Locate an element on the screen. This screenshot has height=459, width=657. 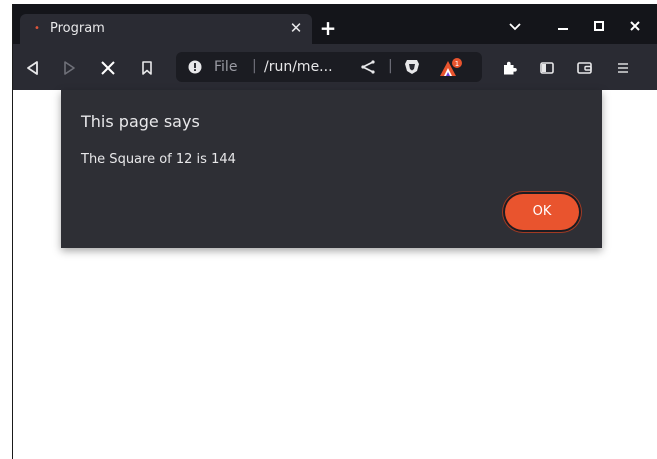
extensions-button is located at coordinates (509, 68).